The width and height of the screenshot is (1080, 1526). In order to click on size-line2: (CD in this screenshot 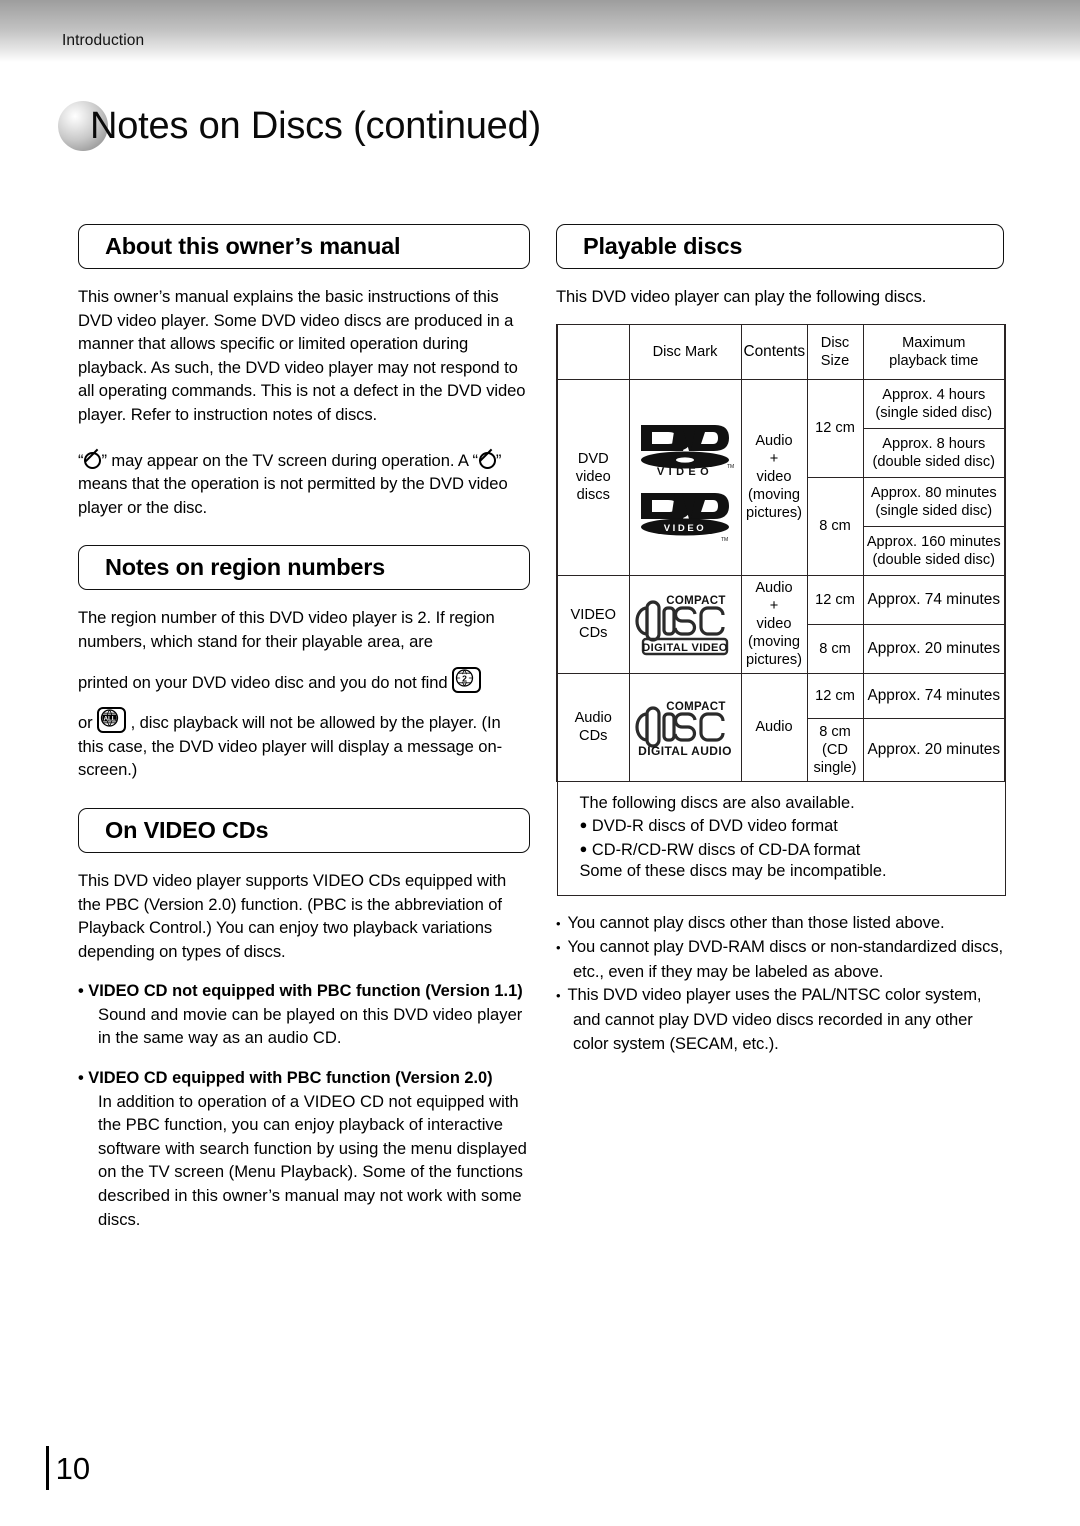, I will do `click(835, 749)`.